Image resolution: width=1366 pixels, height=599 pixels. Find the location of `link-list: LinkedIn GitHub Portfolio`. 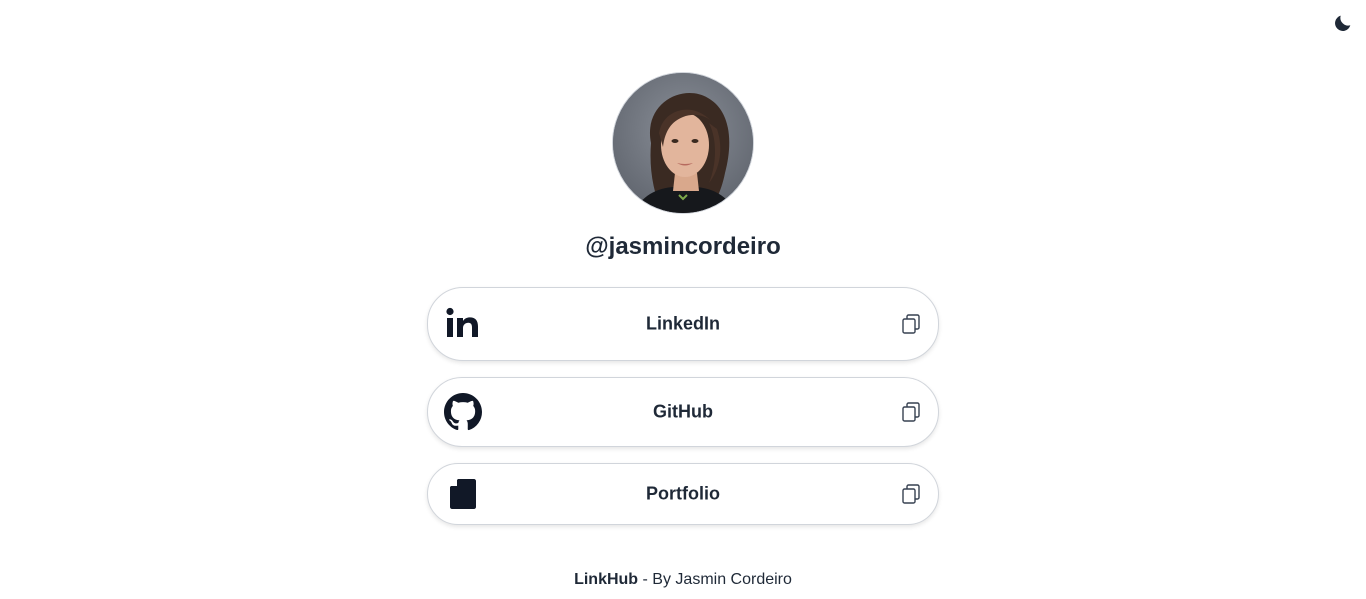

link-list: LinkedIn GitHub Portfolio is located at coordinates (683, 406).